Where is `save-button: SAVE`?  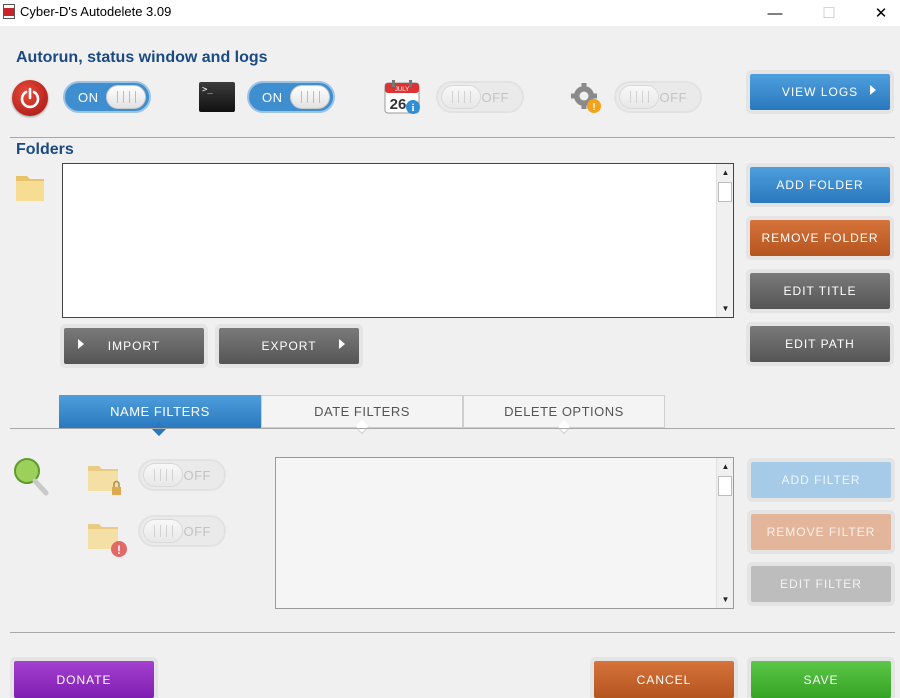 save-button: SAVE is located at coordinates (821, 679).